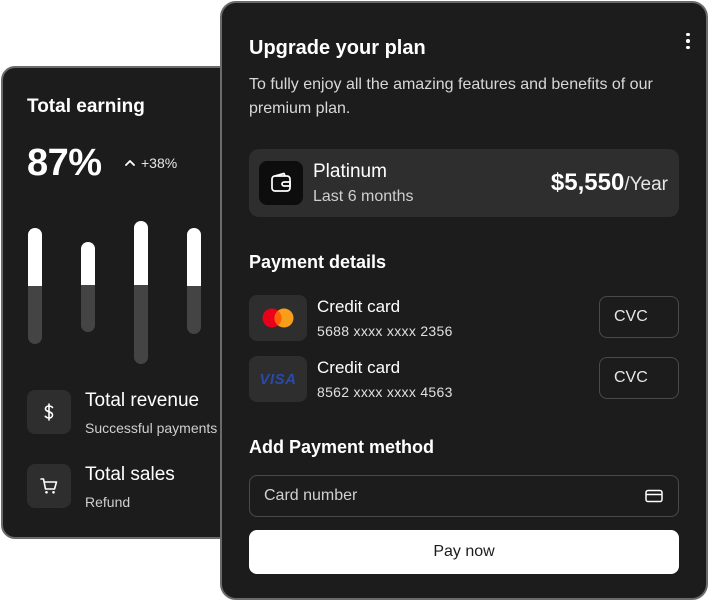 This screenshot has height=602, width=709. Describe the element at coordinates (151, 428) in the screenshot. I see `total-revenue-sub: Successful payments` at that location.